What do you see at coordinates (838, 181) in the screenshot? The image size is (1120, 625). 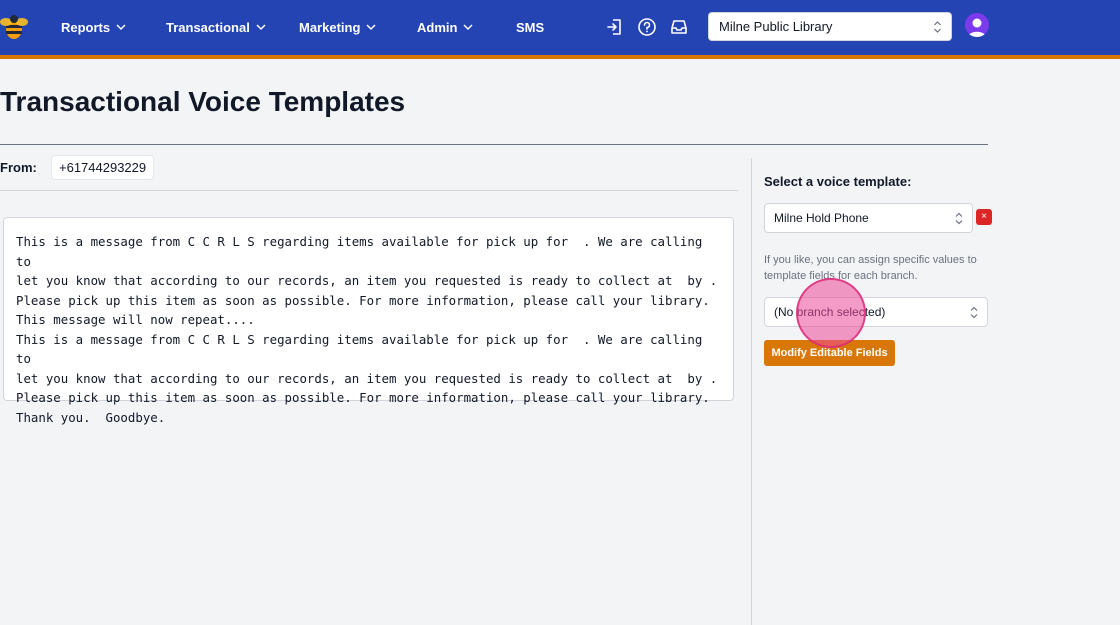 I see `template-select-heading: Select a voice template:` at bounding box center [838, 181].